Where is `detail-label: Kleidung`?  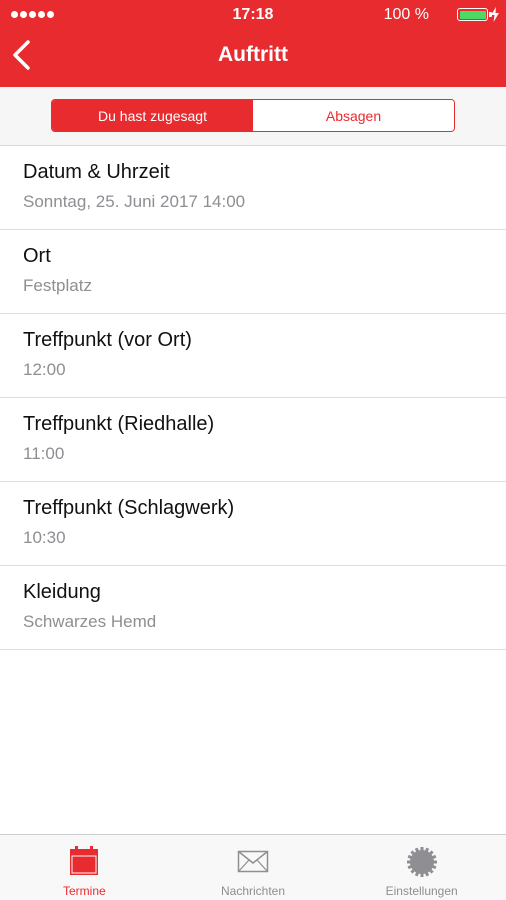
detail-label: Kleidung is located at coordinates (62, 592).